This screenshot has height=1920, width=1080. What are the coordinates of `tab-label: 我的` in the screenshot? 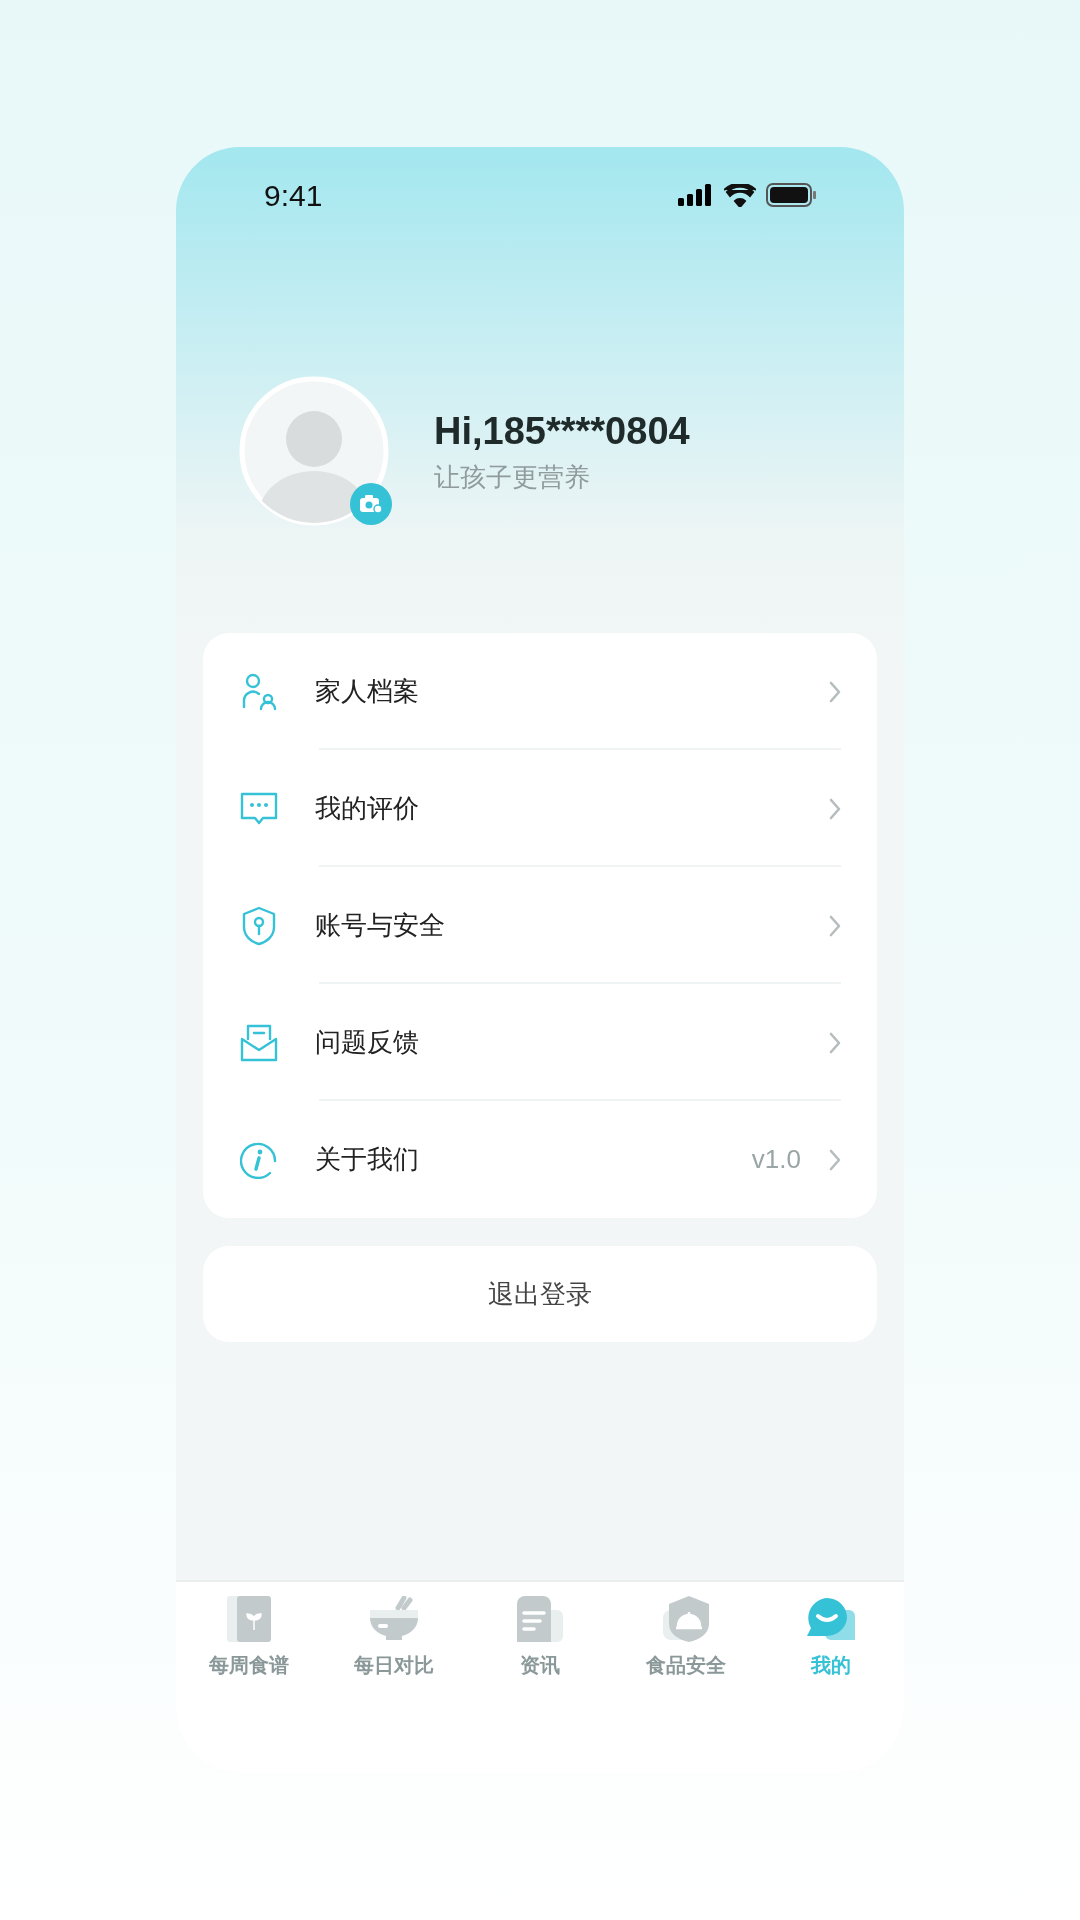 It's located at (831, 1665).